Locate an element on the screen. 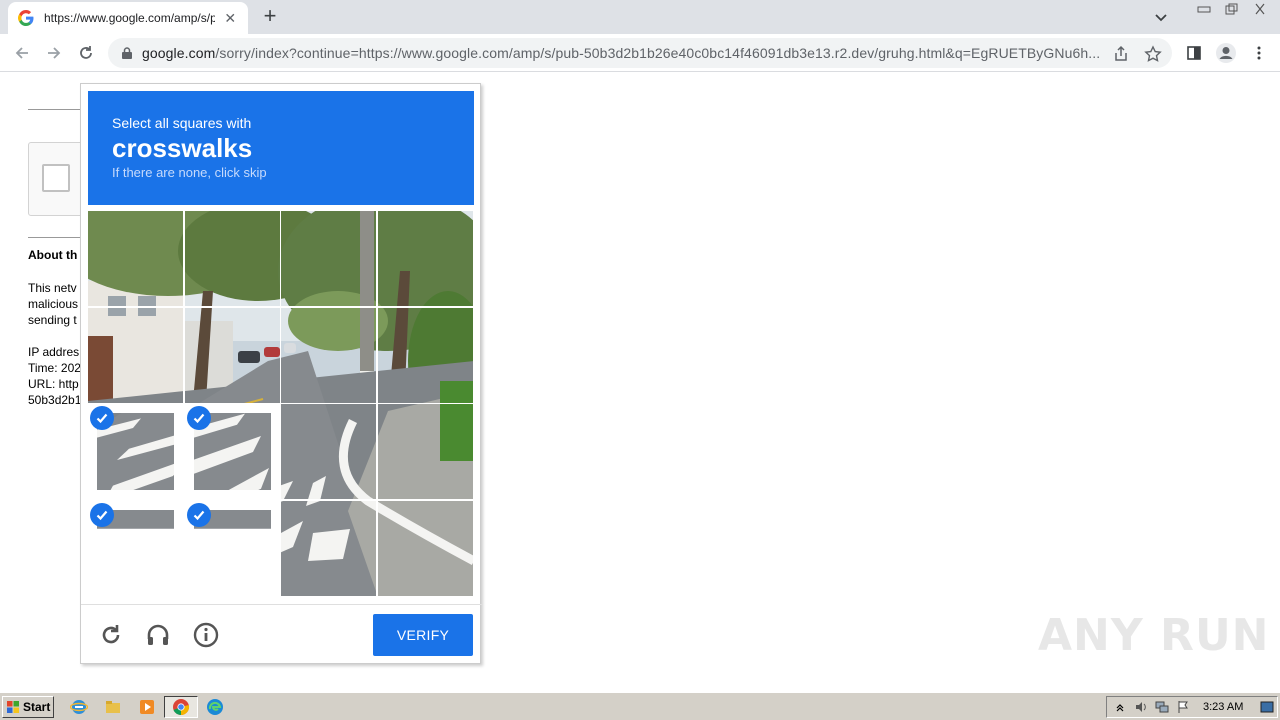  recaptcha-checkbox is located at coordinates (56, 178).